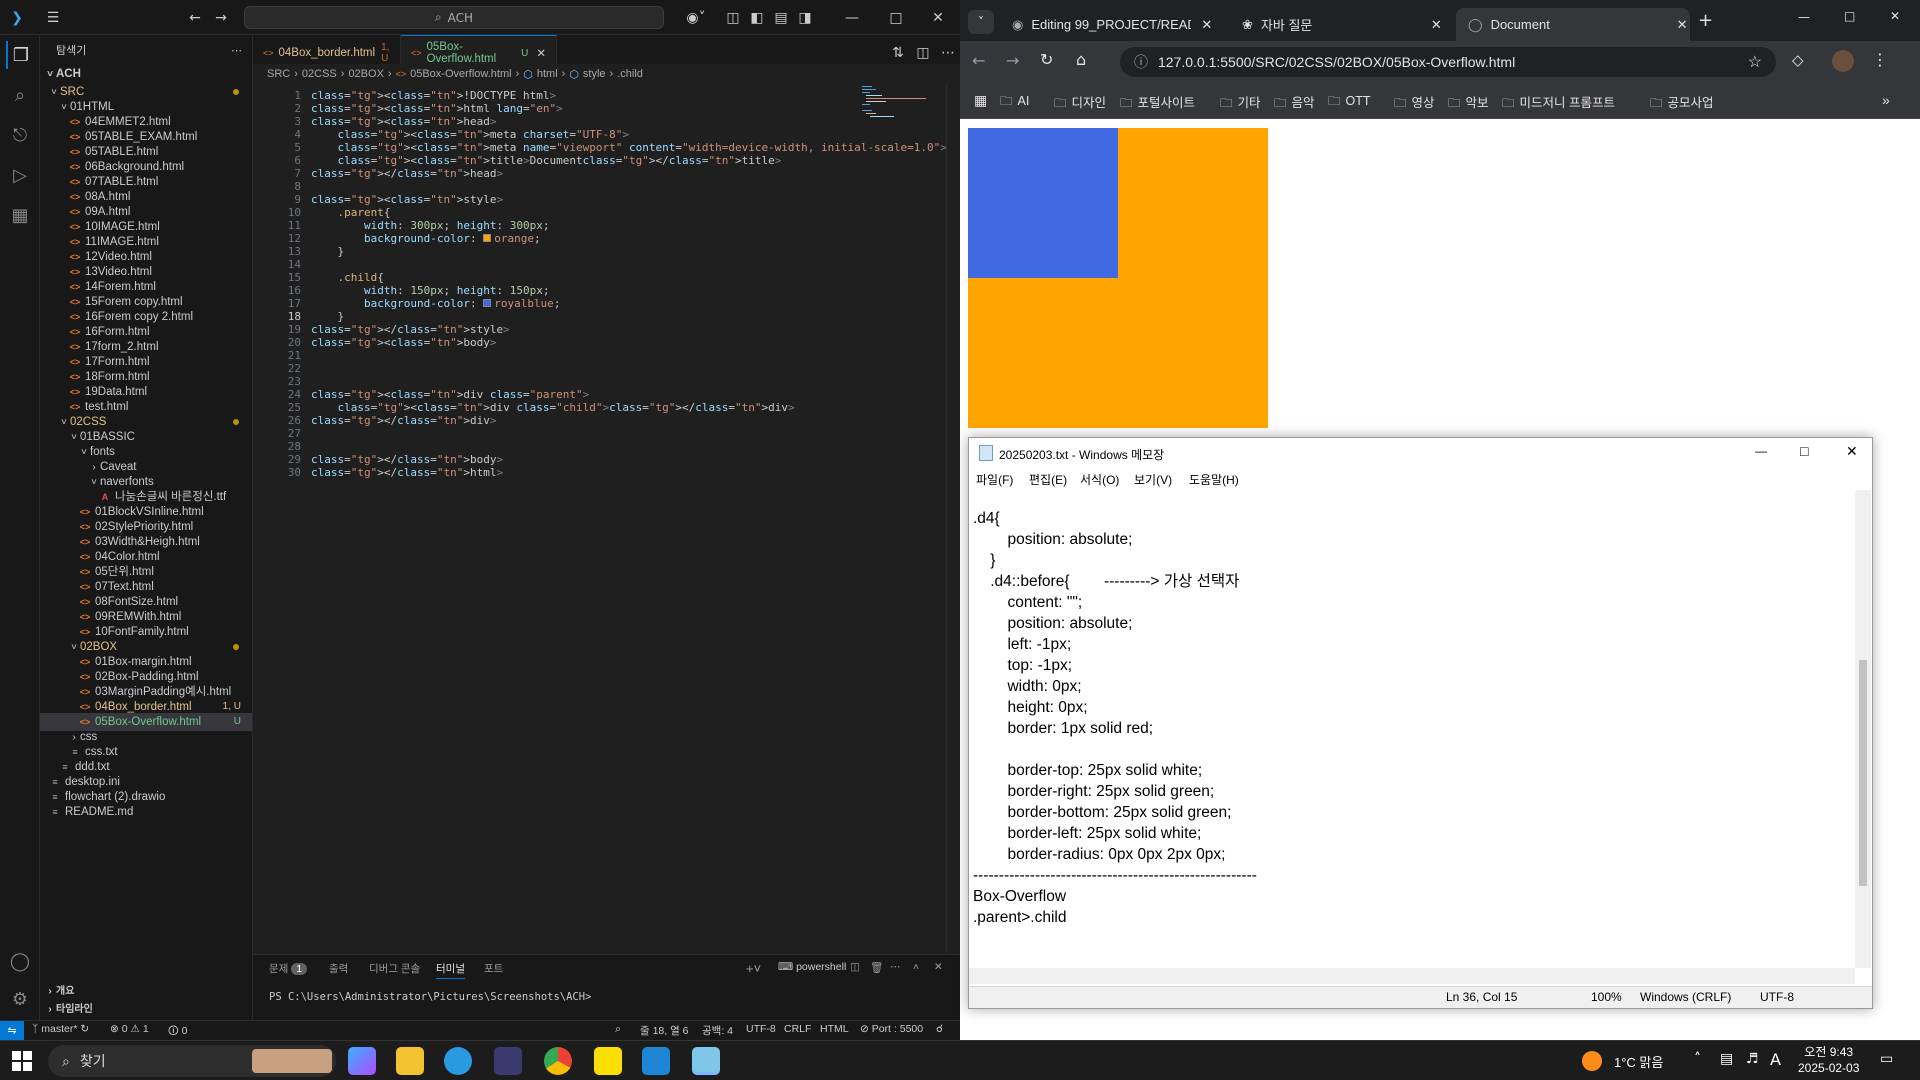 The image size is (1920, 1080). What do you see at coordinates (20, 175) in the screenshot?
I see `run-debug-icon: ▷` at bounding box center [20, 175].